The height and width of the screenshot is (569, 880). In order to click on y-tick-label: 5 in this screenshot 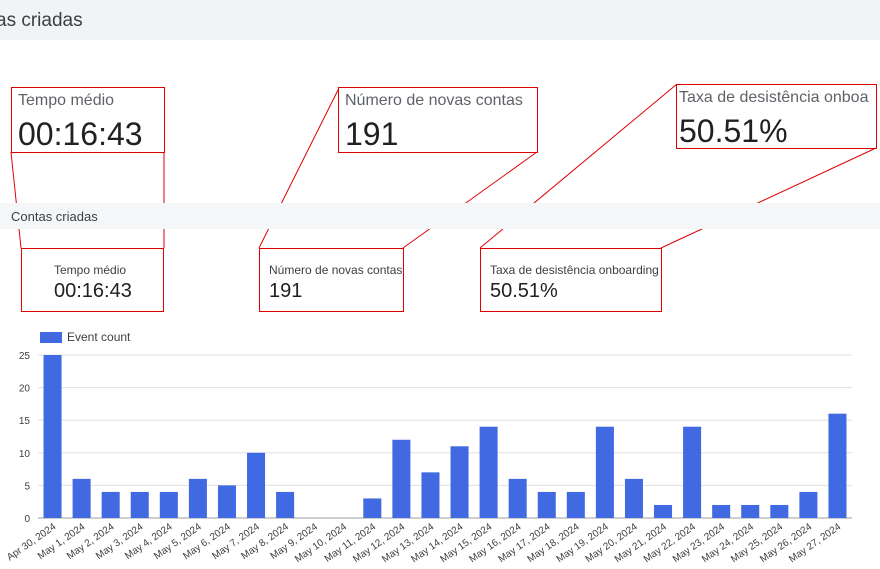, I will do `click(27, 486)`.